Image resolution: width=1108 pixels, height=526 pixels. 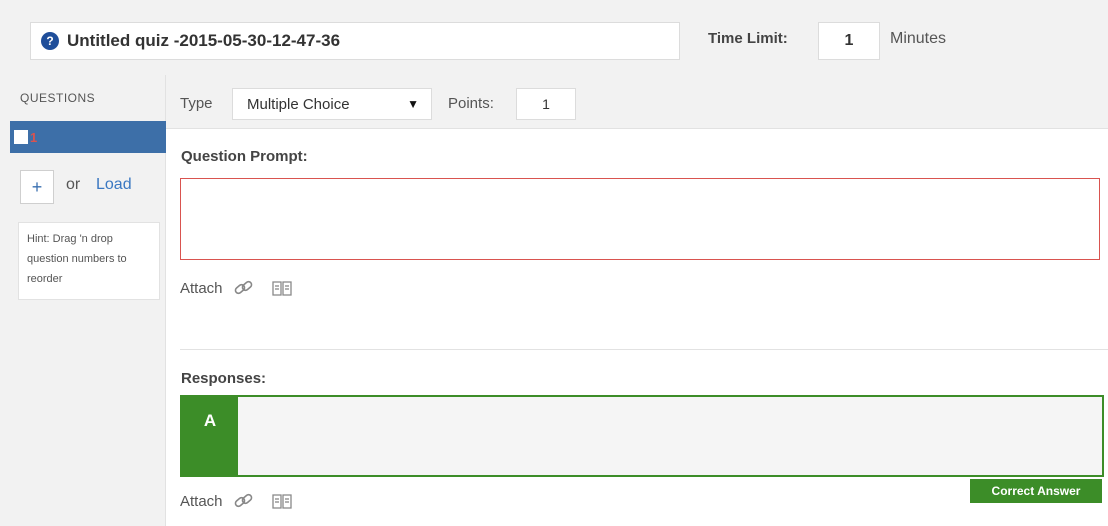 What do you see at coordinates (73, 184) in the screenshot?
I see `or-text: or` at bounding box center [73, 184].